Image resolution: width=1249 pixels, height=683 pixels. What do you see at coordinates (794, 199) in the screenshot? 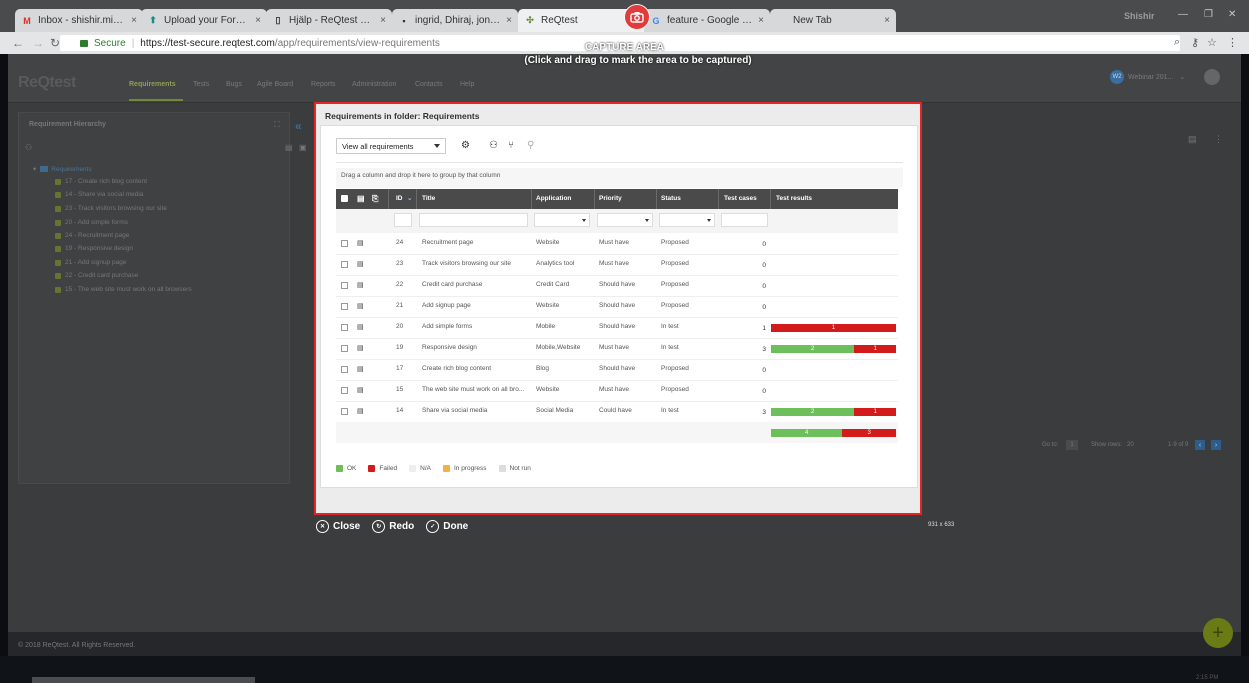
I see `column-test-results: Test results` at bounding box center [794, 199].